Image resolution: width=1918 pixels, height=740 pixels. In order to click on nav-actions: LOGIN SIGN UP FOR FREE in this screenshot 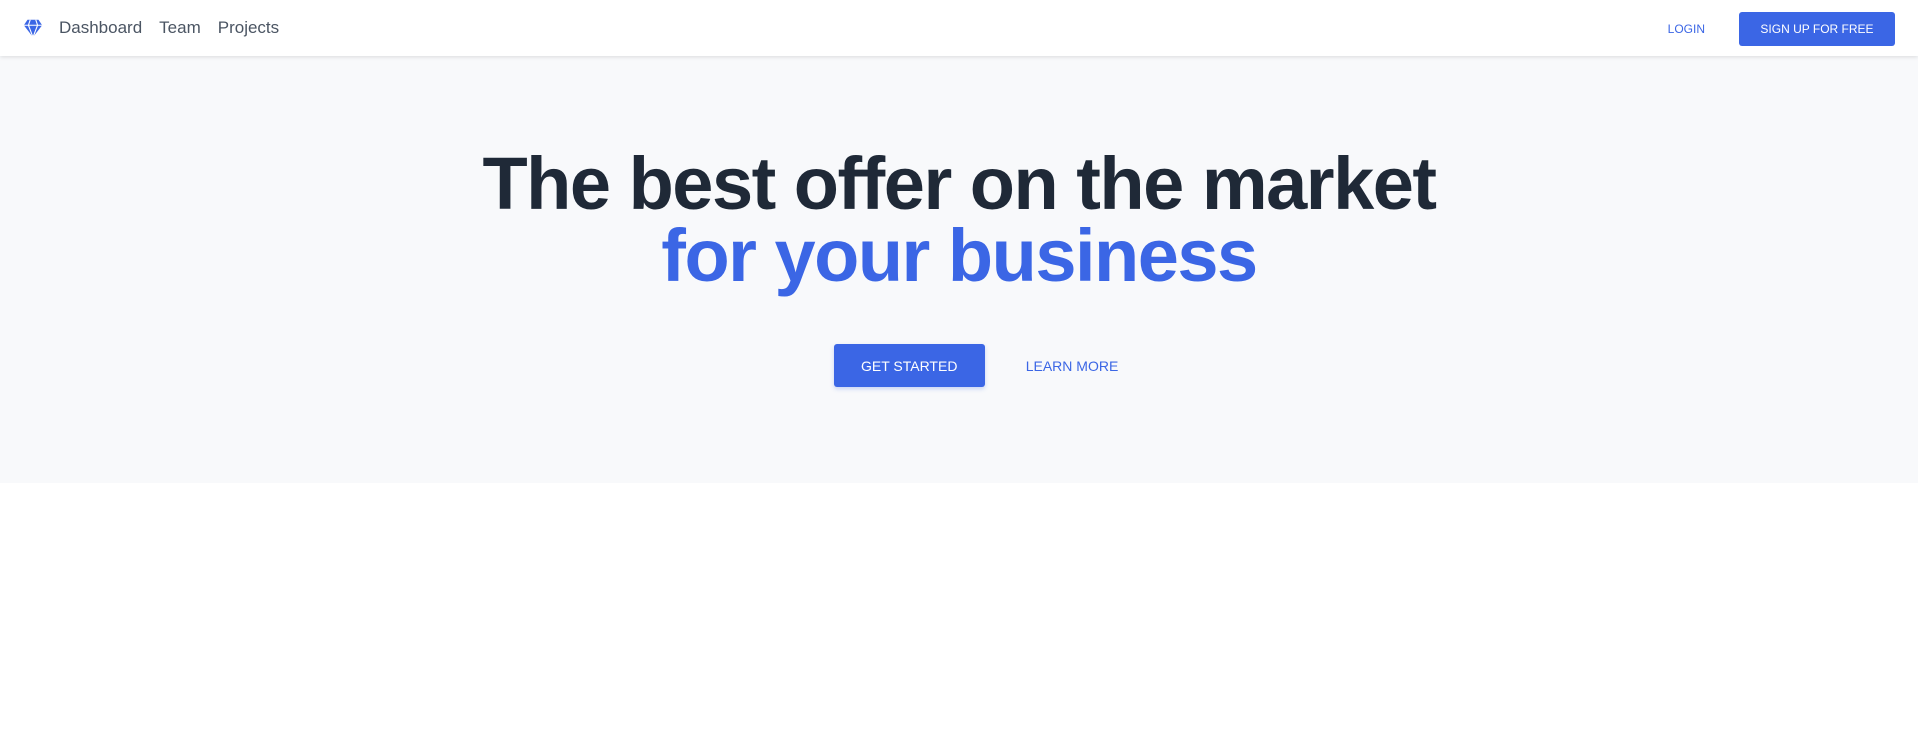, I will do `click(1781, 29)`.